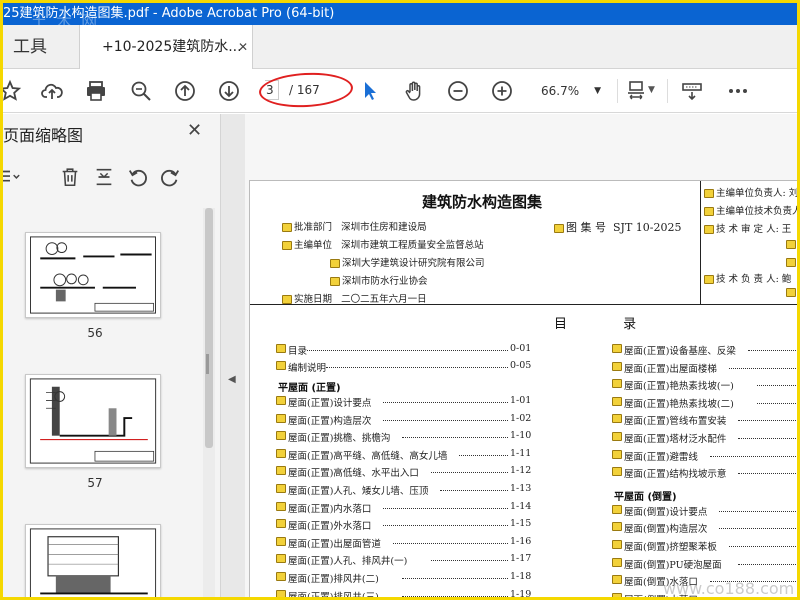 Image resolution: width=800 pixels, height=600 pixels. What do you see at coordinates (704, 565) in the screenshot?
I see `toc-entry: 屋面(倒置)PU硬泡屋面` at bounding box center [704, 565].